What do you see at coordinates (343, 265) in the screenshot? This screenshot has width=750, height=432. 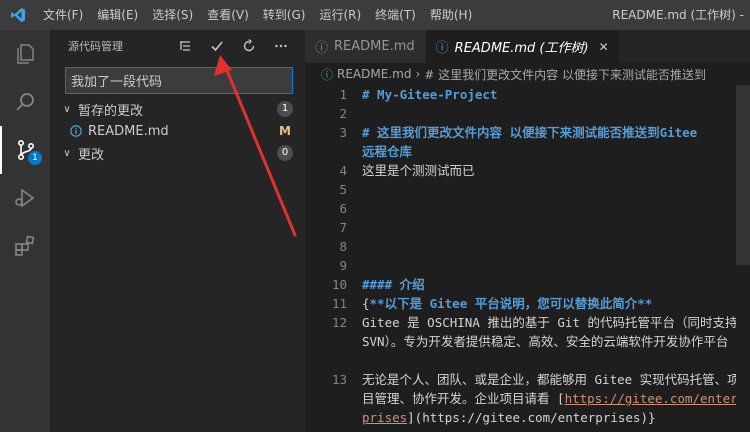 I see `line-number: 9` at bounding box center [343, 265].